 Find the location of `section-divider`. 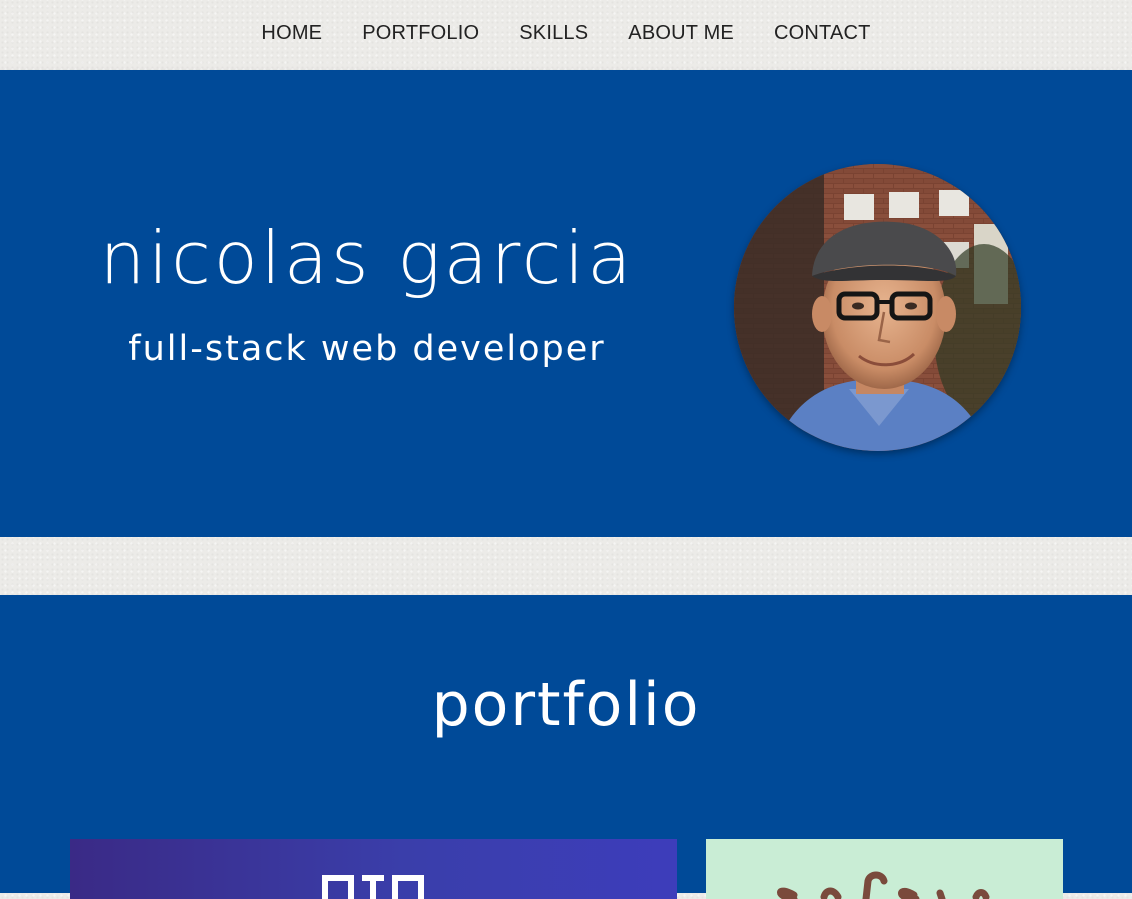

section-divider is located at coordinates (566, 566).